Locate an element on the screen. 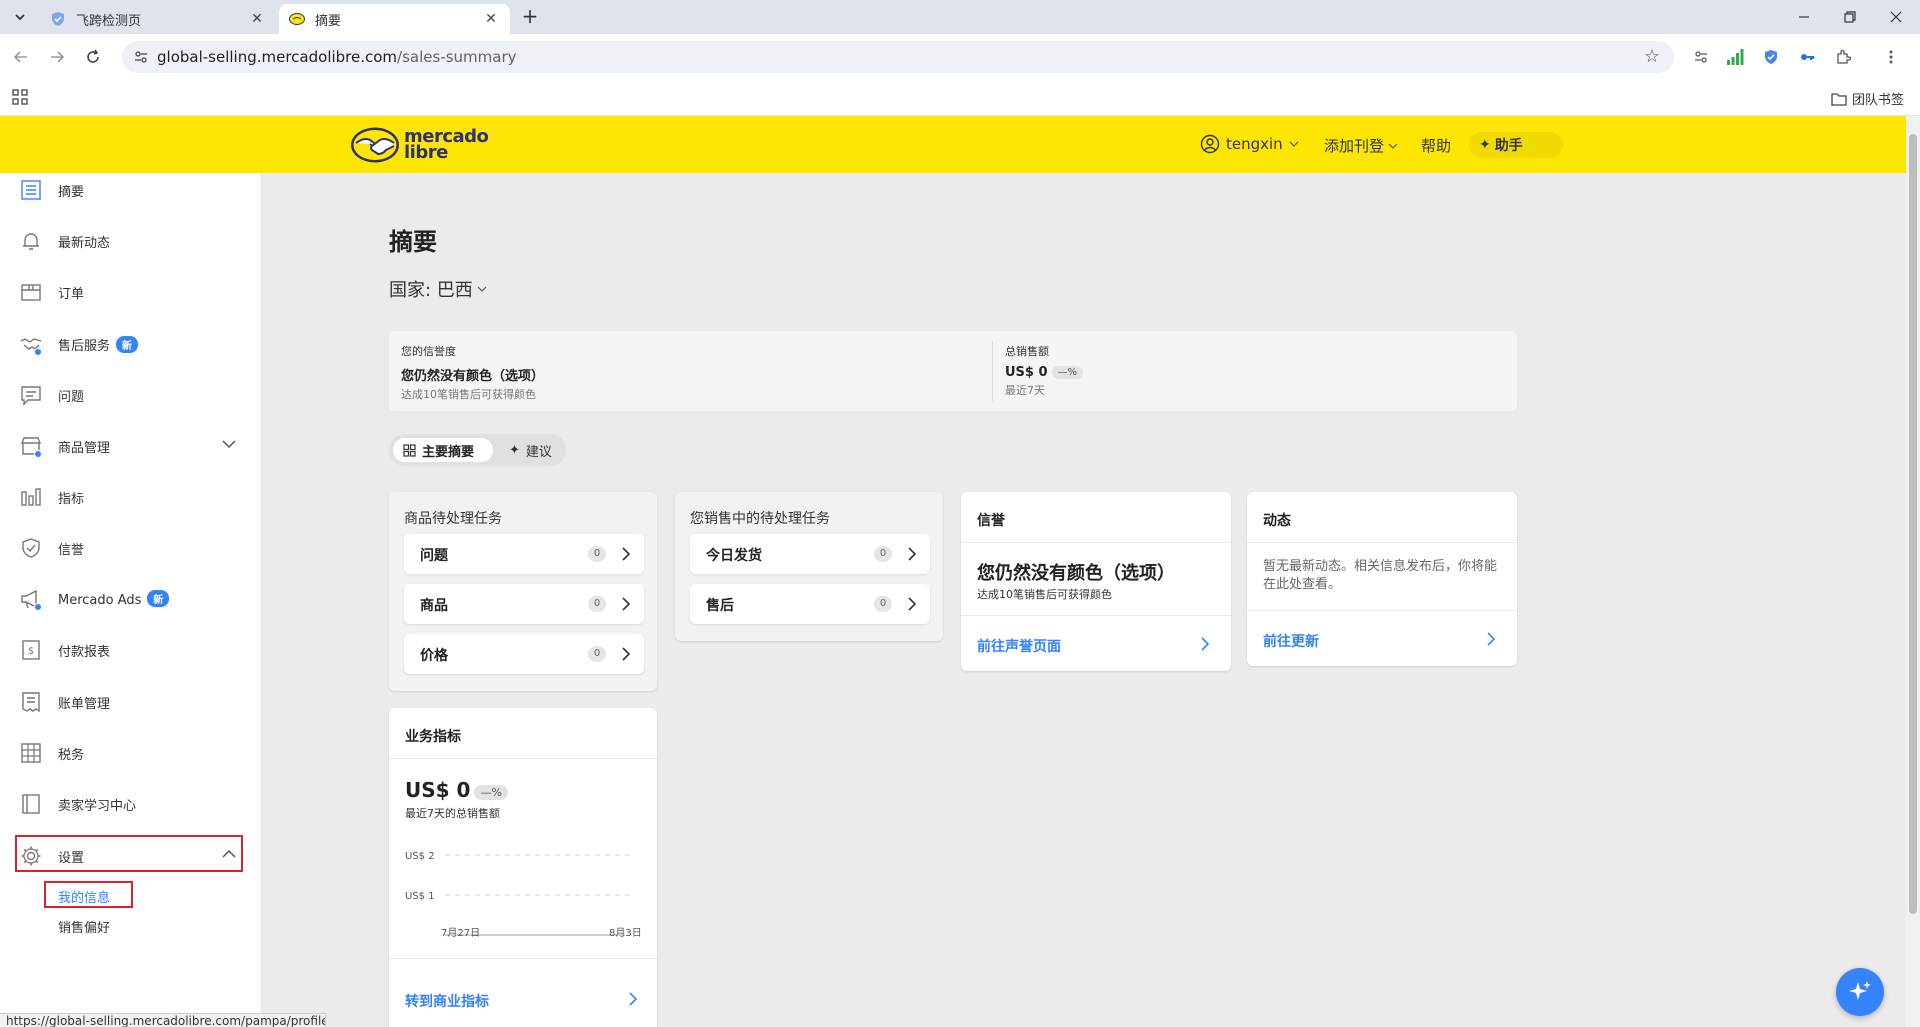  arrow-right-icon is located at coordinates (58, 57).